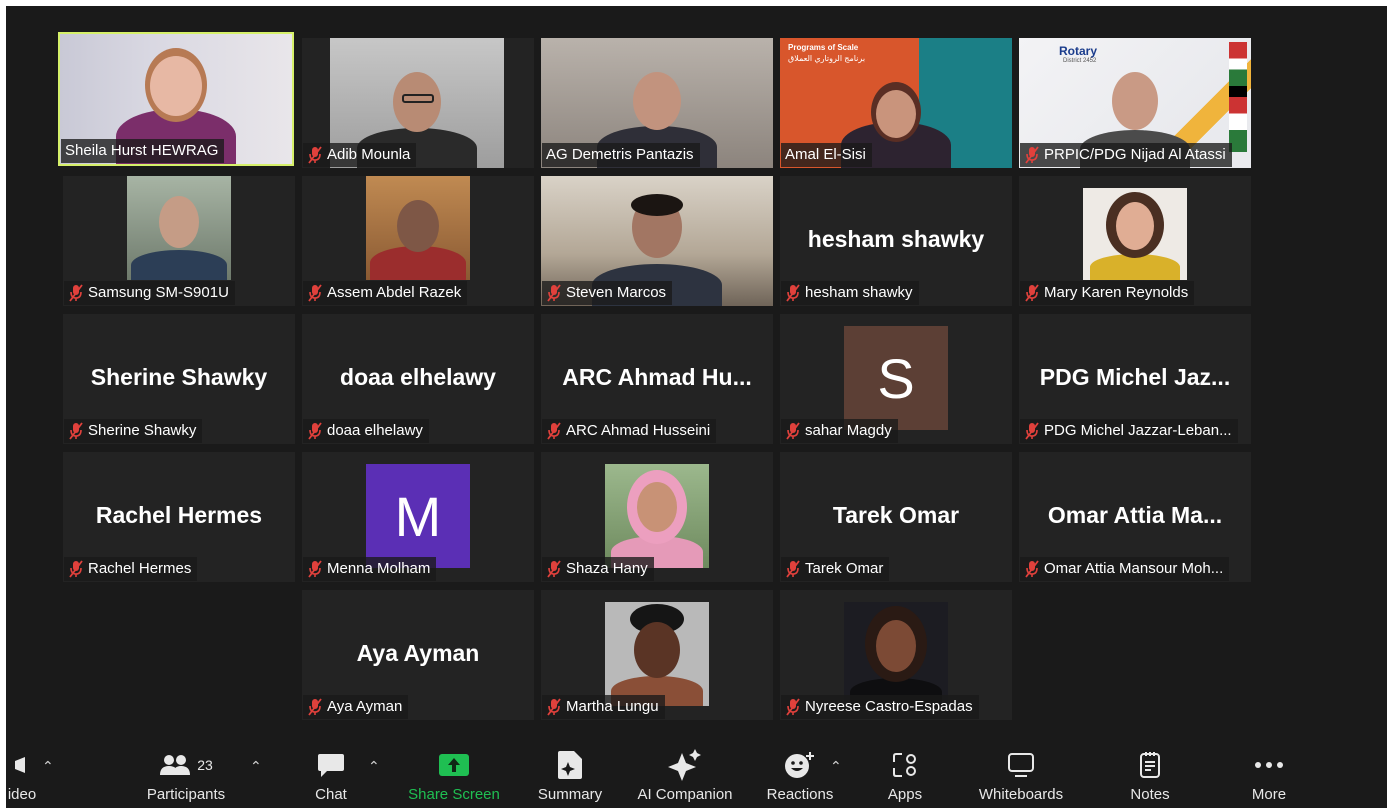  Describe the element at coordinates (1021, 778) in the screenshot. I see `whiteboards-button: Whiteboards` at that location.